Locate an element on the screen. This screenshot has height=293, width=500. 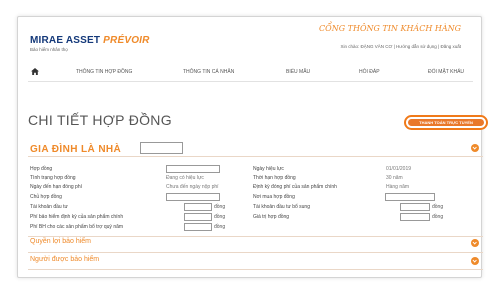
brand-tagline: Bảo hiểm nhân thọ is located at coordinates (49, 49).